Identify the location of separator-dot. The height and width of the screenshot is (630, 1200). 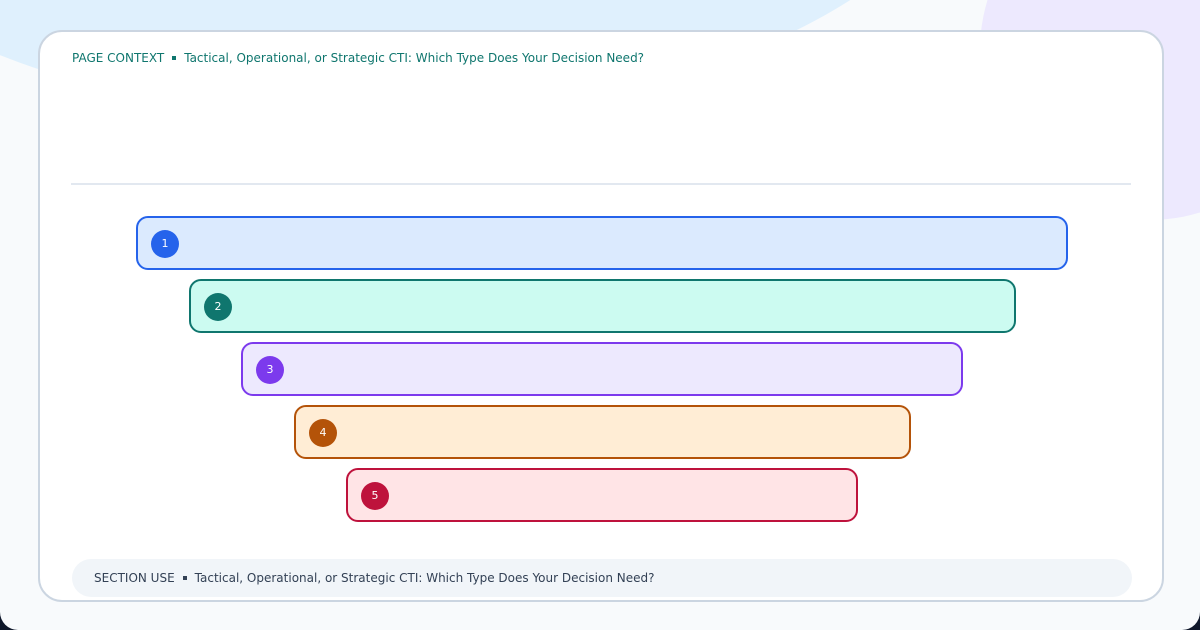
(184, 578).